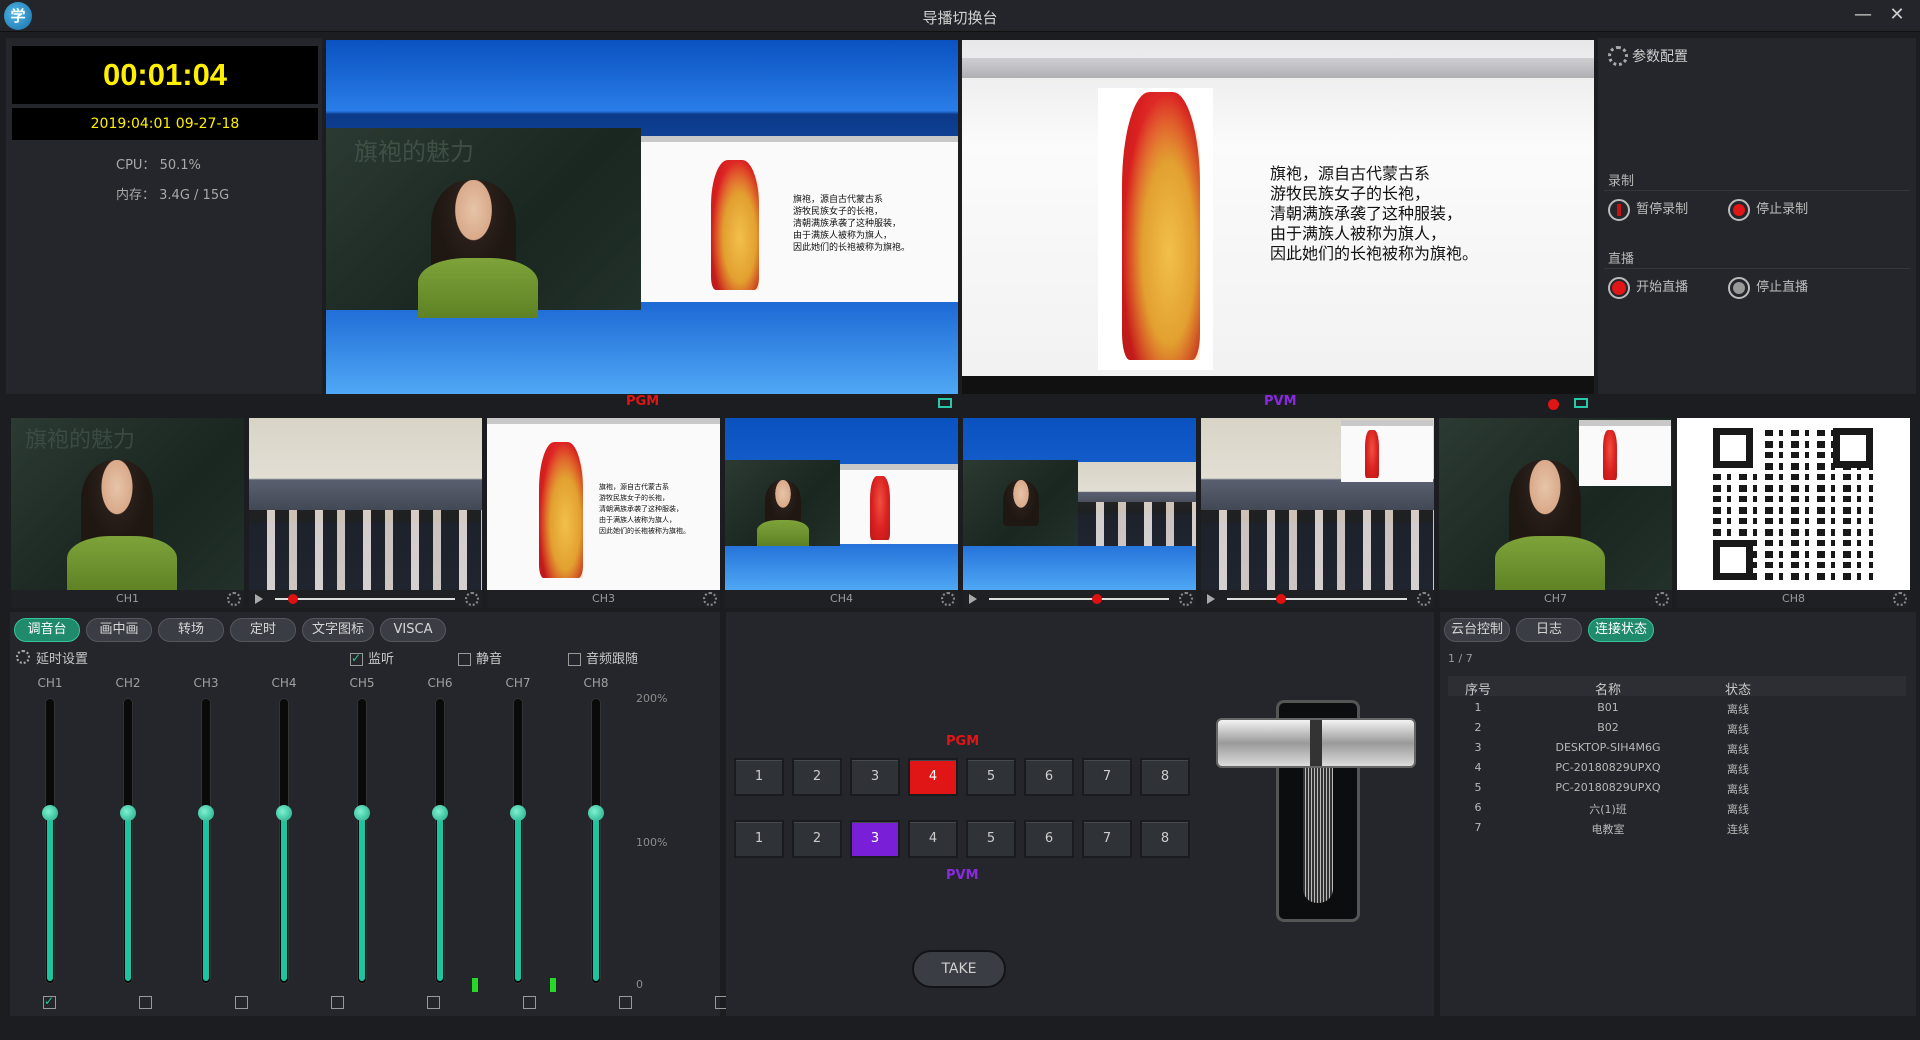  I want to click on pvm-button-6: 6, so click(1049, 839).